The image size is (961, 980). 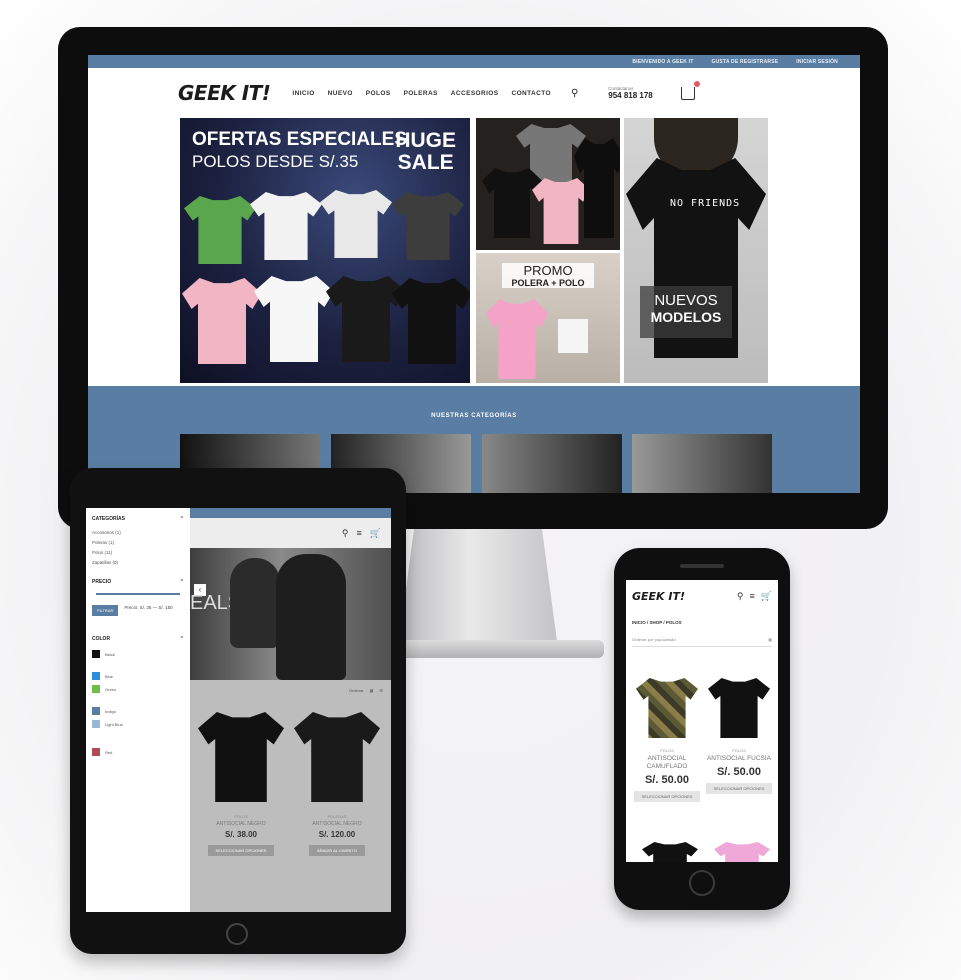 What do you see at coordinates (340, 93) in the screenshot?
I see `nav-item-nuevo: NUEVO` at bounding box center [340, 93].